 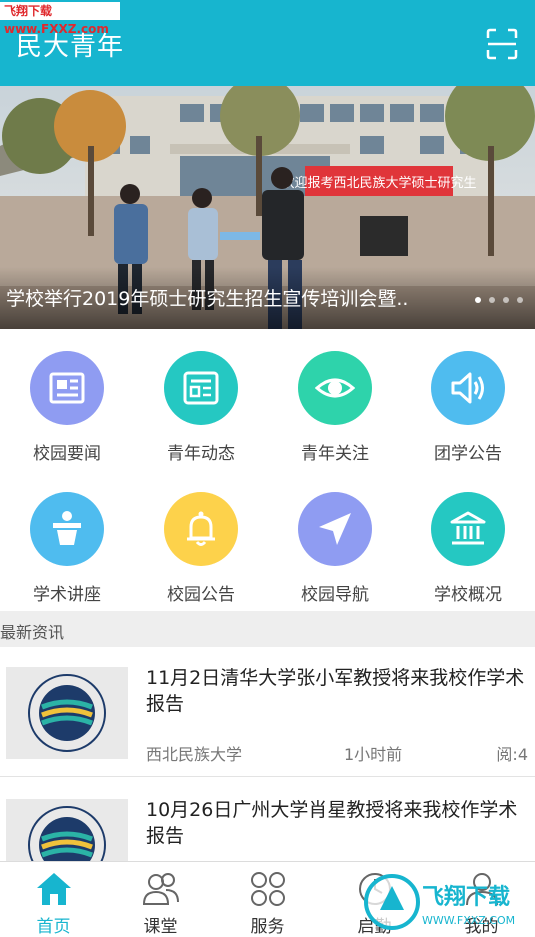 What do you see at coordinates (201, 454) in the screenshot?
I see `grid-label: 青年动态` at bounding box center [201, 454].